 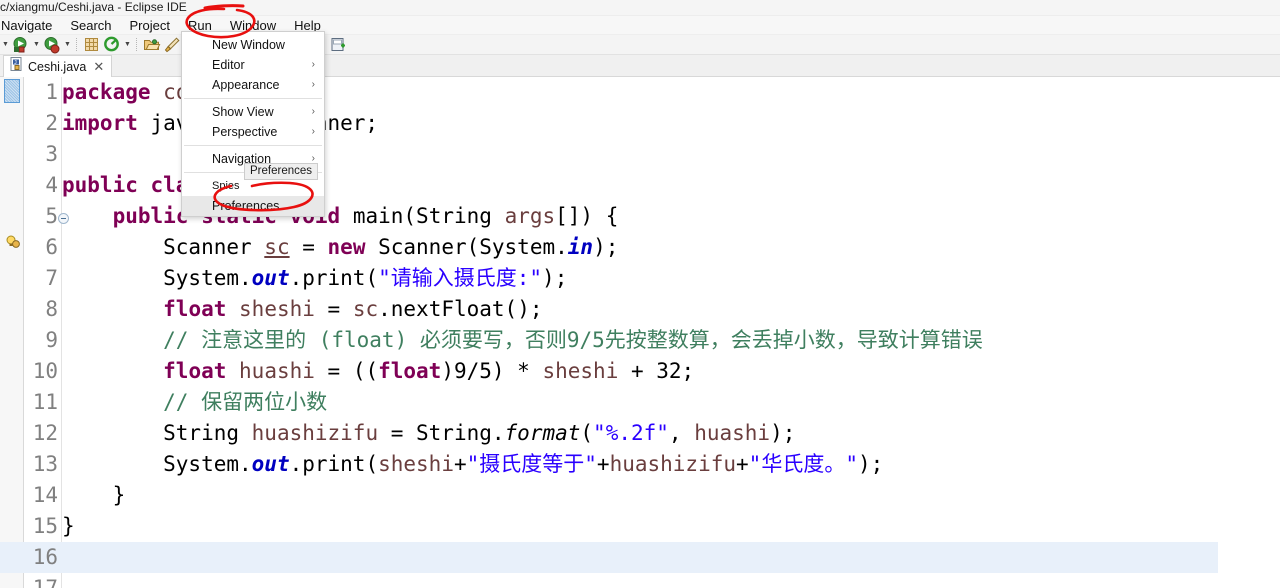 What do you see at coordinates (45, 495) in the screenshot?
I see `line-number: 14` at bounding box center [45, 495].